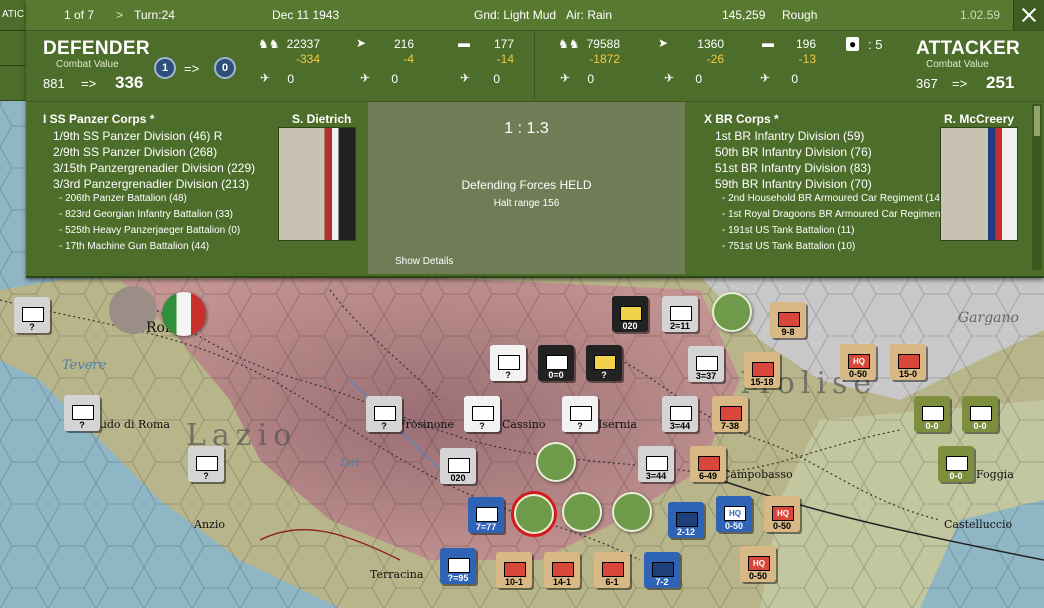 The height and width of the screenshot is (608, 1044). What do you see at coordinates (496, 79) in the screenshot?
I see `defender-air-3: 0` at bounding box center [496, 79].